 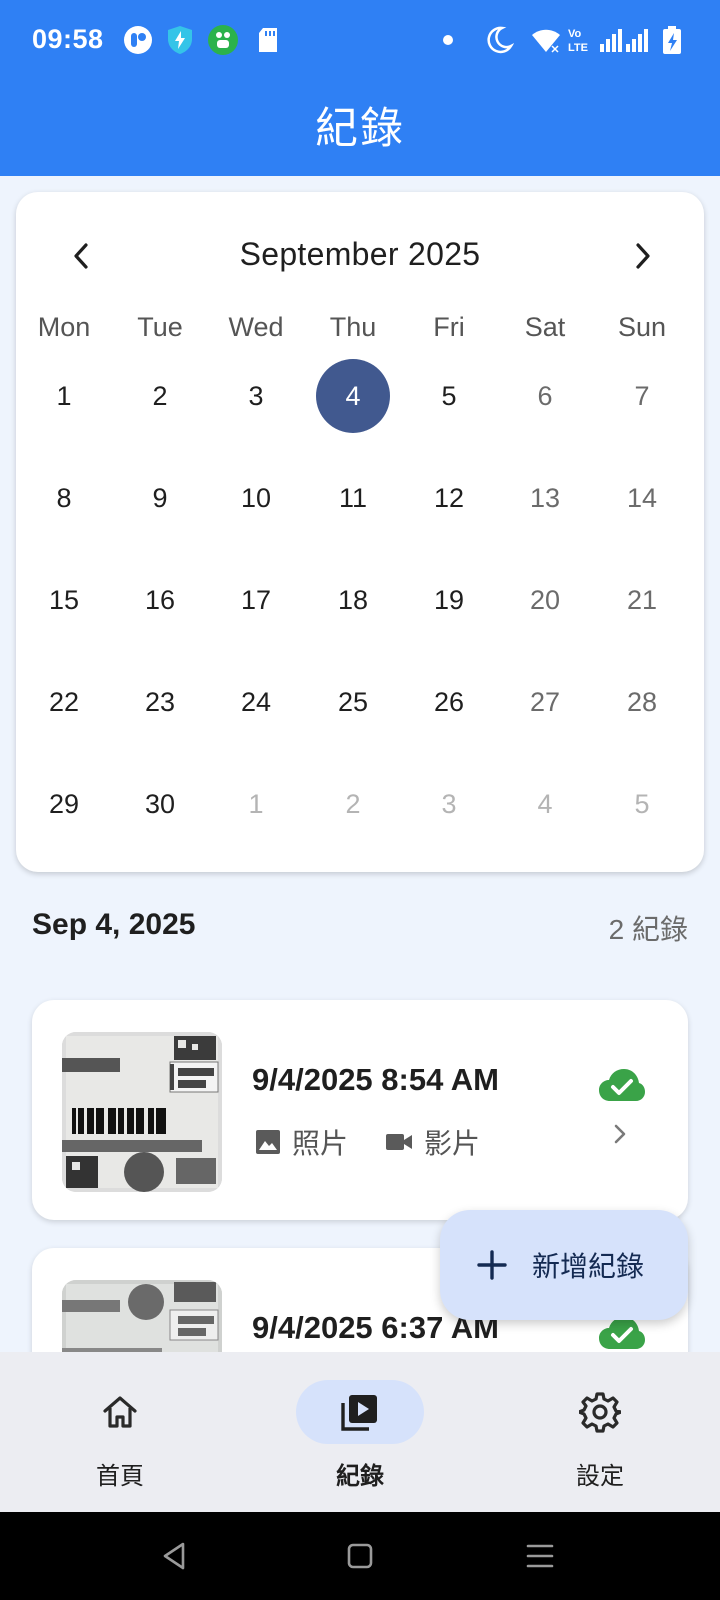 I want to click on add-record-label: 新增紀錄, so click(x=588, y=1266).